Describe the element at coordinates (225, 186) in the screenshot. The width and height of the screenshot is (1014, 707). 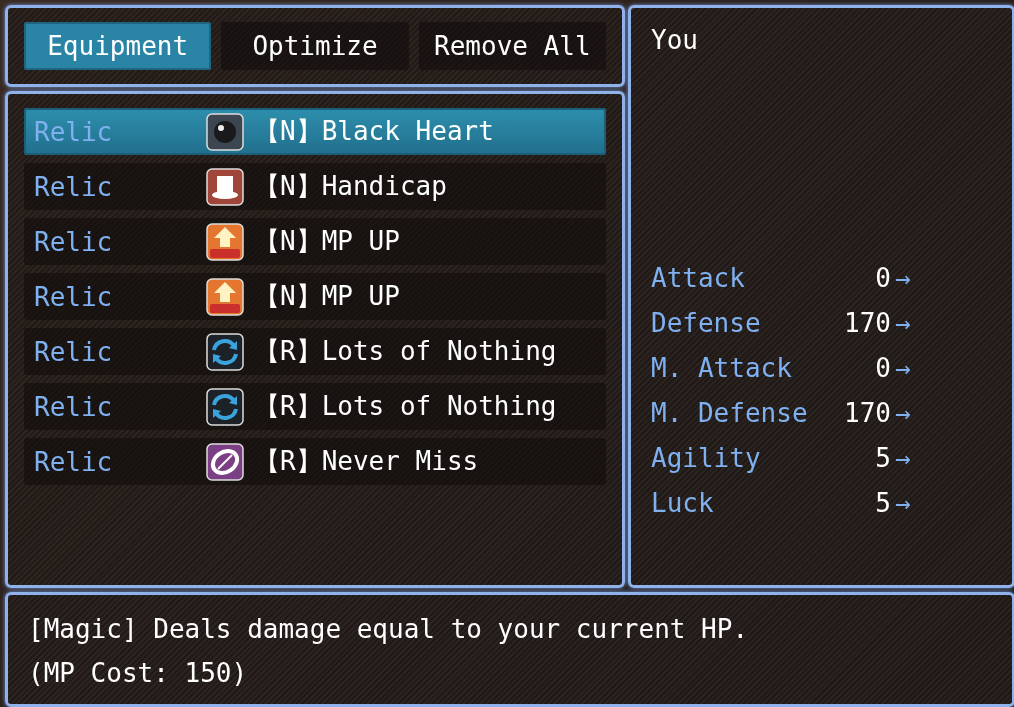
I see `top-hat-icon` at that location.